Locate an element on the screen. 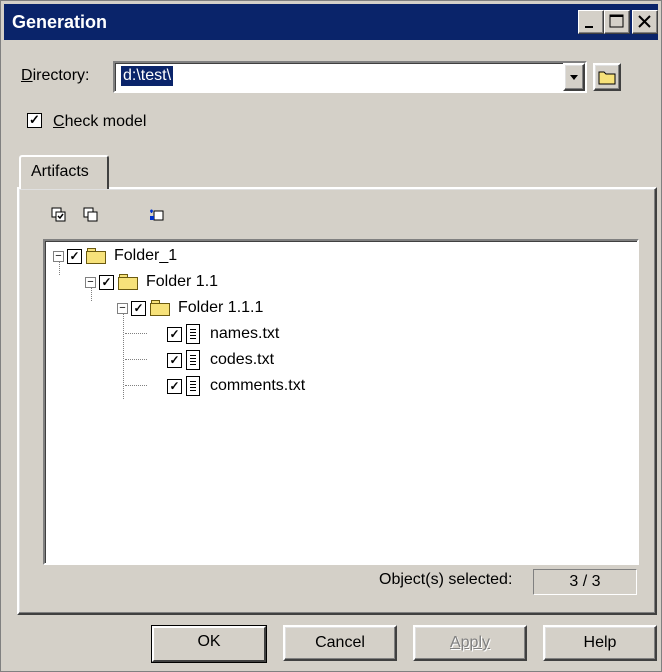 The width and height of the screenshot is (662, 672). apply-button-label: Apply is located at coordinates (470, 642).